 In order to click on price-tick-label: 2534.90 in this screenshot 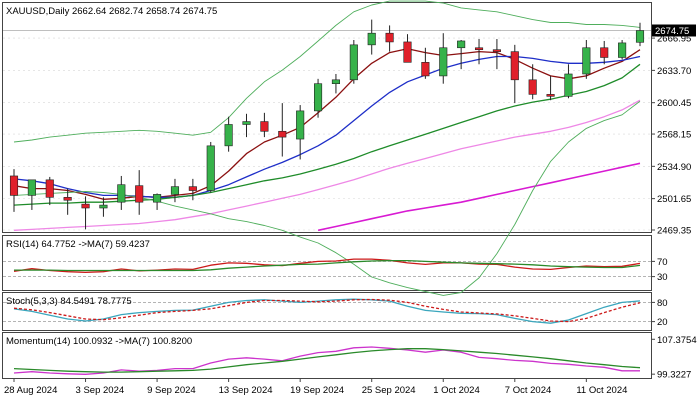, I will do `click(674, 167)`.